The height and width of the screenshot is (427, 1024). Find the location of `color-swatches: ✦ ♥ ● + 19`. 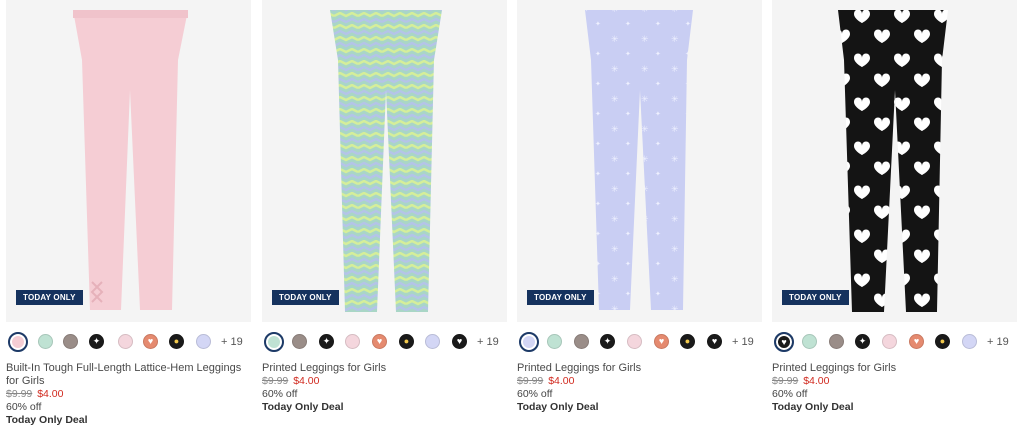

color-swatches: ✦ ♥ ● + 19 is located at coordinates (128, 342).